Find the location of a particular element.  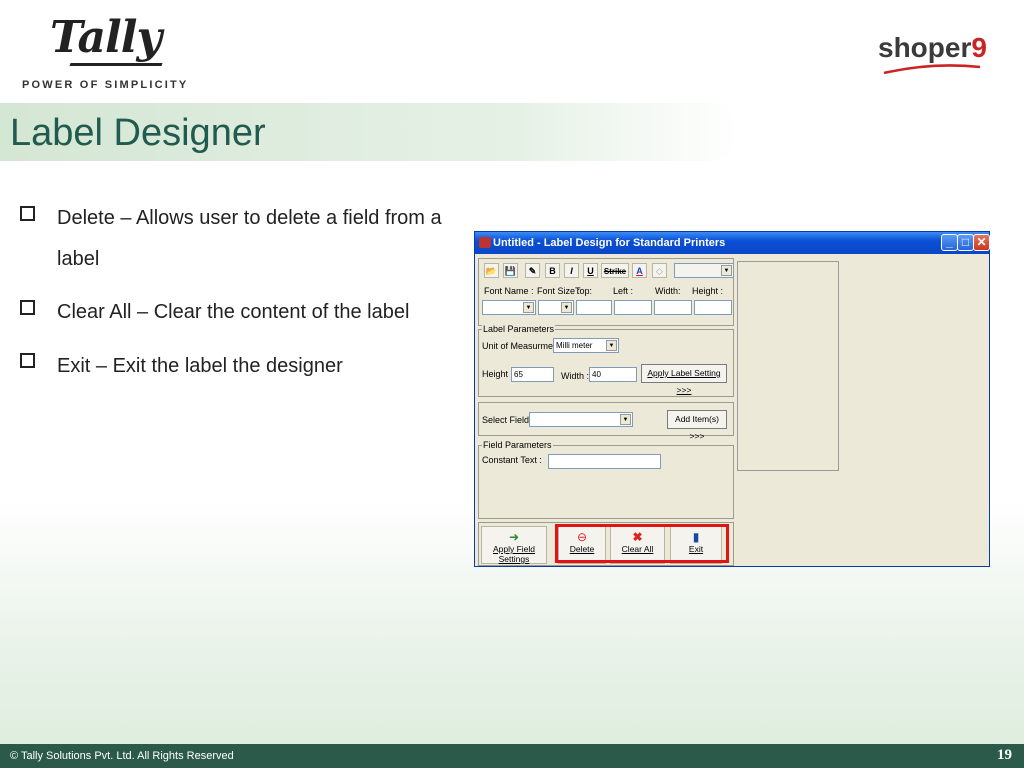

tally-logo: Tally is located at coordinates (106, 37).